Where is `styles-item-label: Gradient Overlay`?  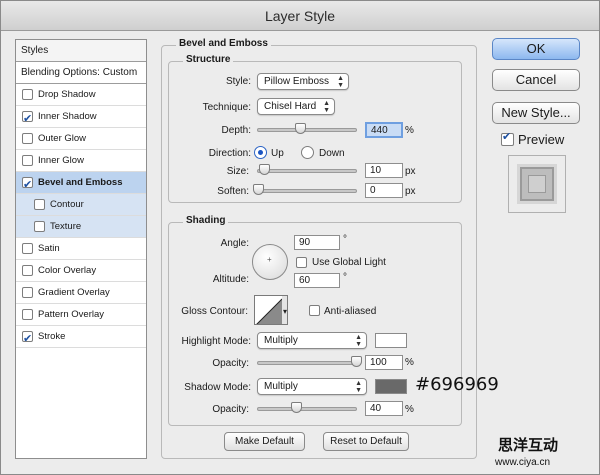 styles-item-label: Gradient Overlay is located at coordinates (74, 292).